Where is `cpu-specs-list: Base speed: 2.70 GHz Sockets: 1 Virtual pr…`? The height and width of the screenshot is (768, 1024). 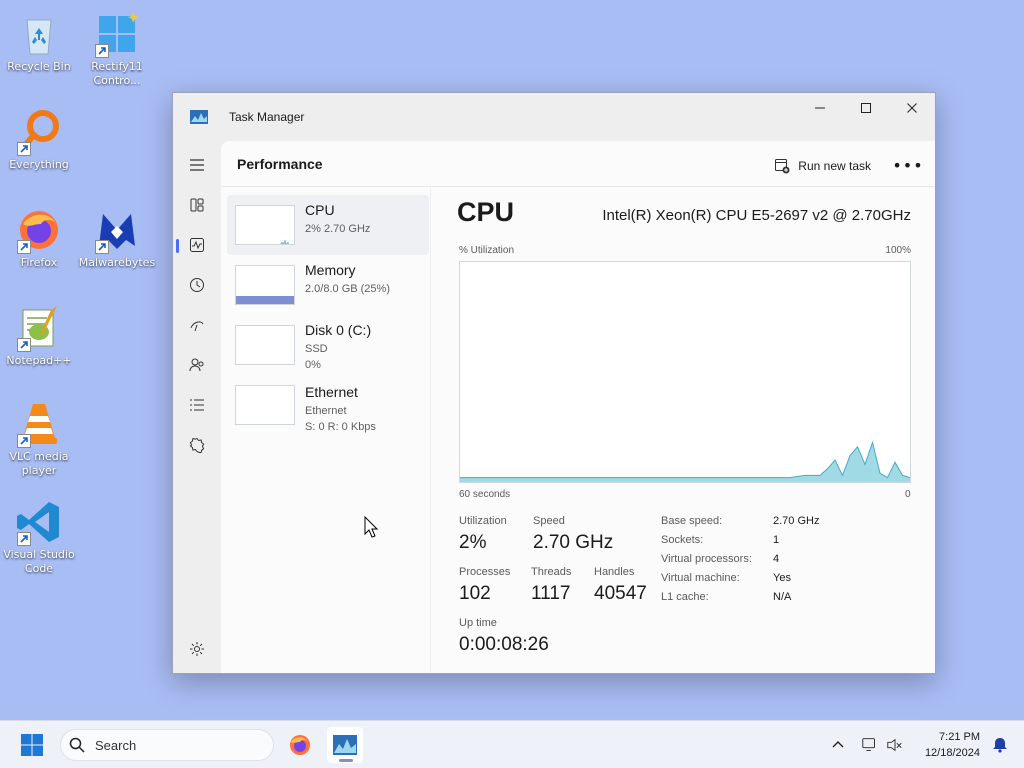 cpu-specs-list: Base speed: 2.70 GHz Sockets: 1 Virtual pr… is located at coordinates (740, 562).